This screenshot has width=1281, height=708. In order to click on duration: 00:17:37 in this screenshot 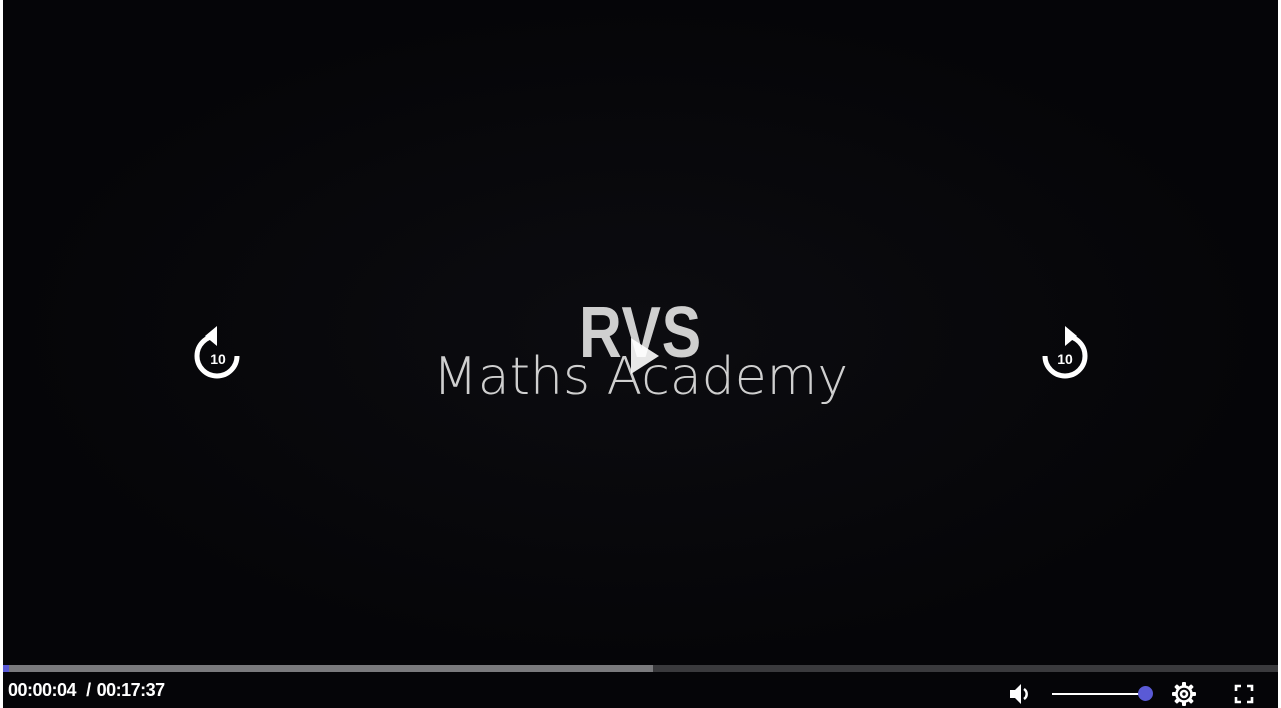, I will do `click(131, 690)`.